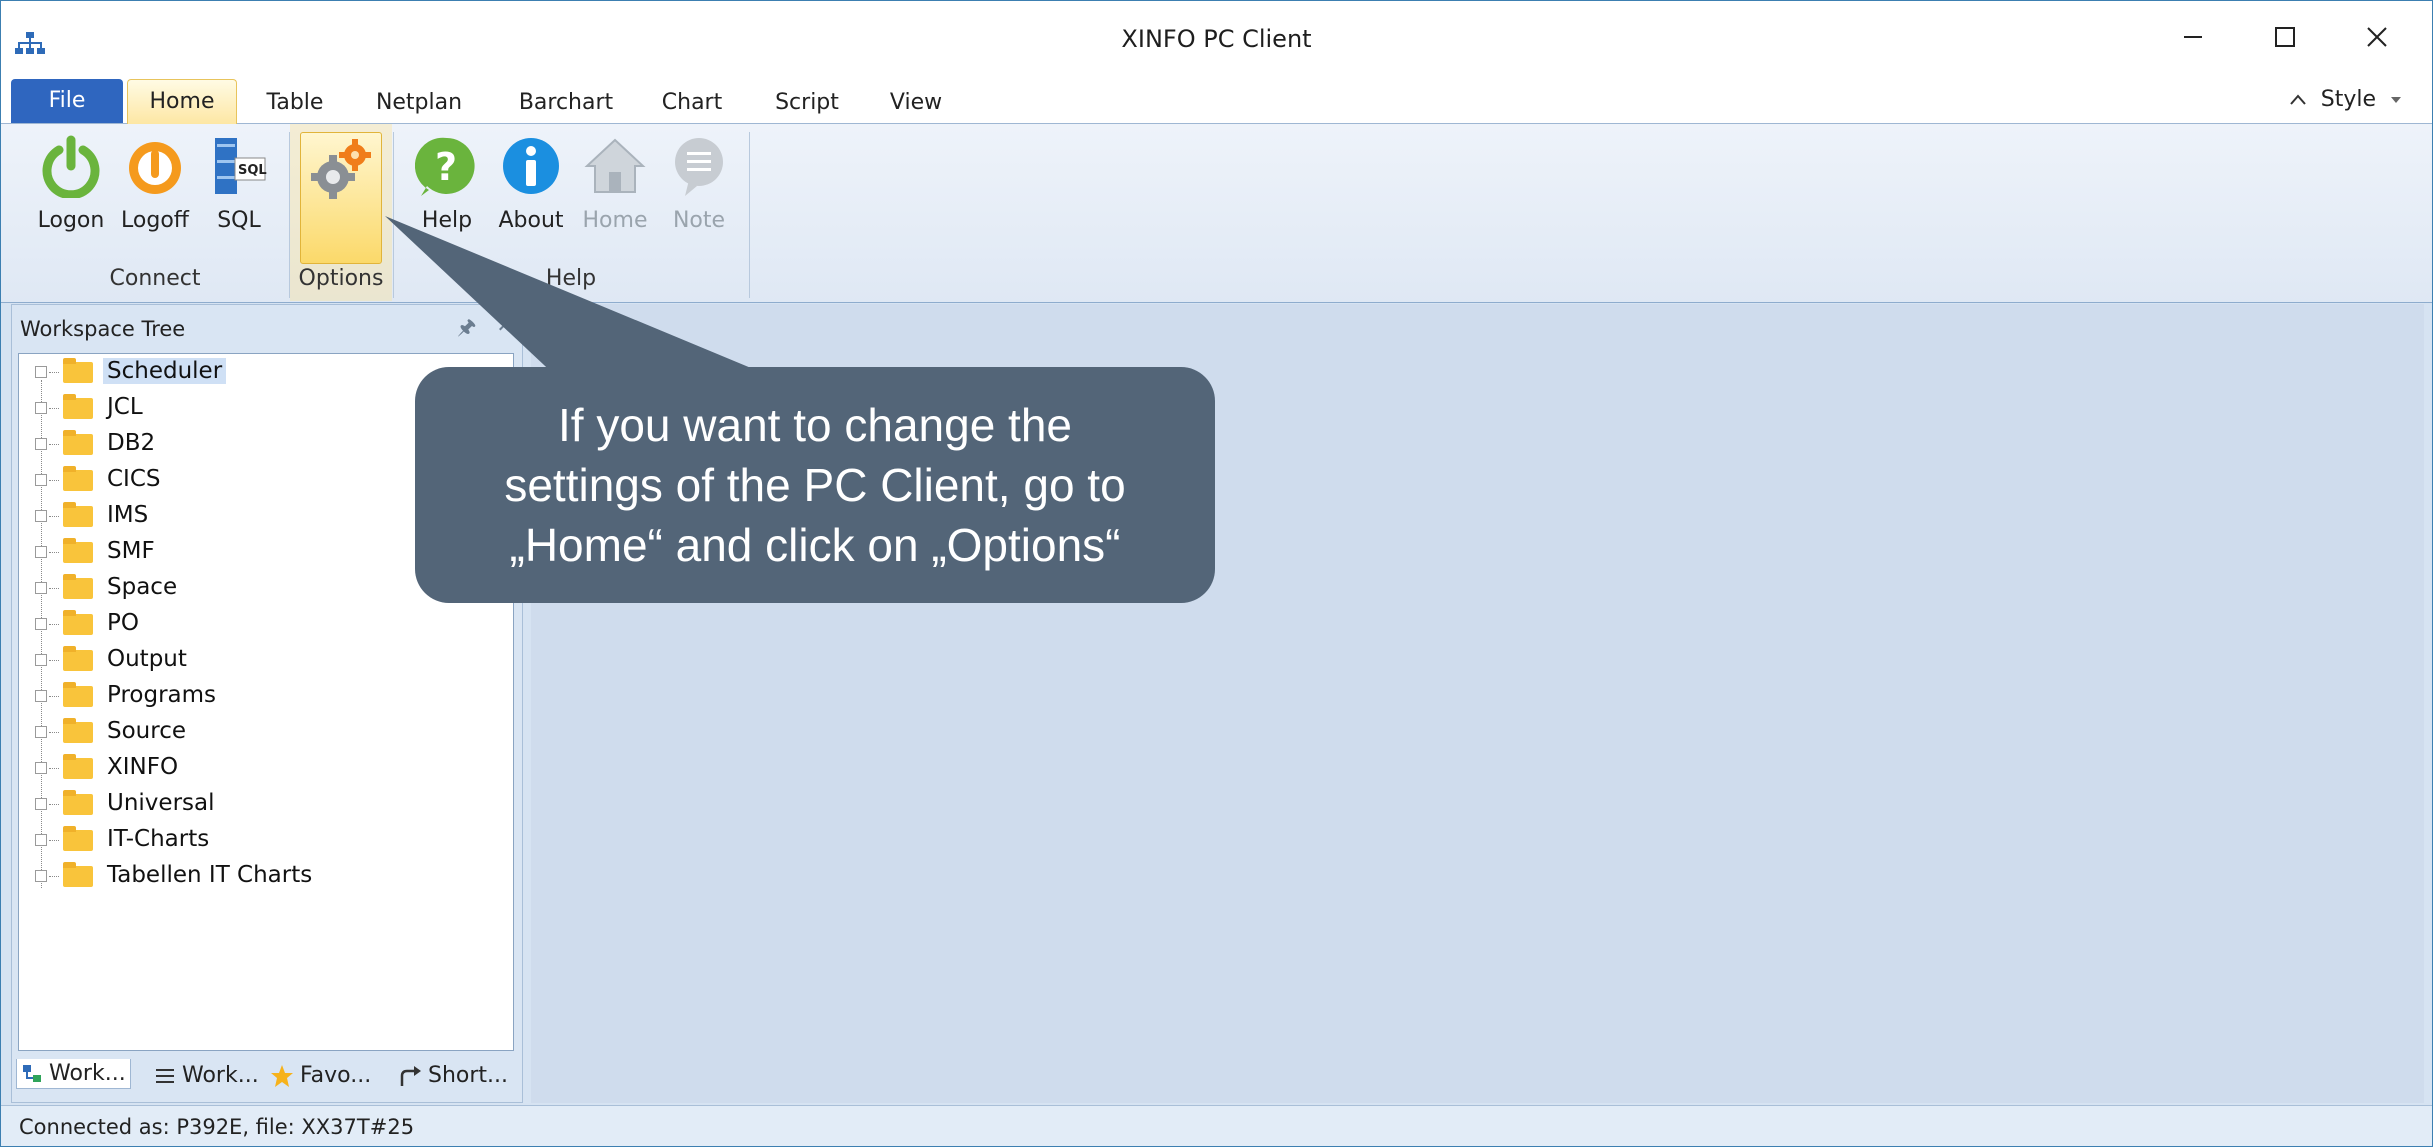 The width and height of the screenshot is (2433, 1147). I want to click on close-button, so click(2377, 37).